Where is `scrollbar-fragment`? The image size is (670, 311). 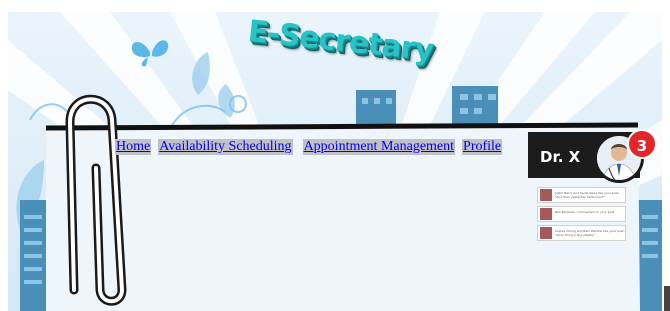 scrollbar-fragment is located at coordinates (667, 298).